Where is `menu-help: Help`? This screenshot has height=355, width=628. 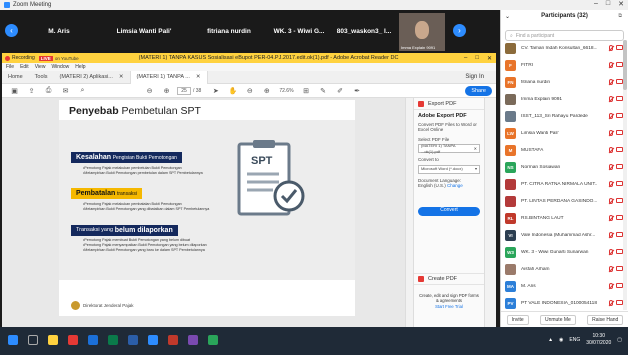
menu-help: Help is located at coordinates (80, 67).